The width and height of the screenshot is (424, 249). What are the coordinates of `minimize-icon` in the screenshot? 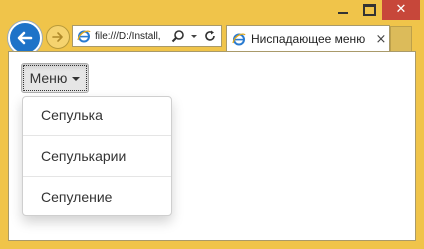 It's located at (343, 13).